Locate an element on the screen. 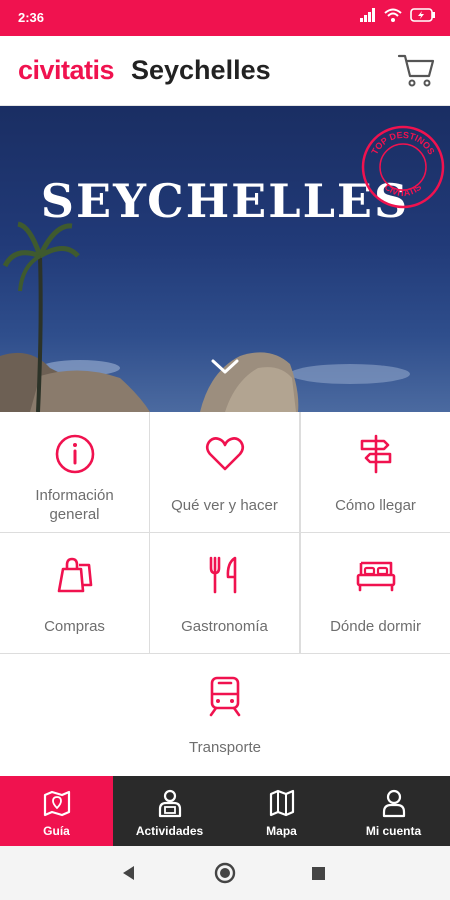  battery-charging-icon is located at coordinates (422, 15).